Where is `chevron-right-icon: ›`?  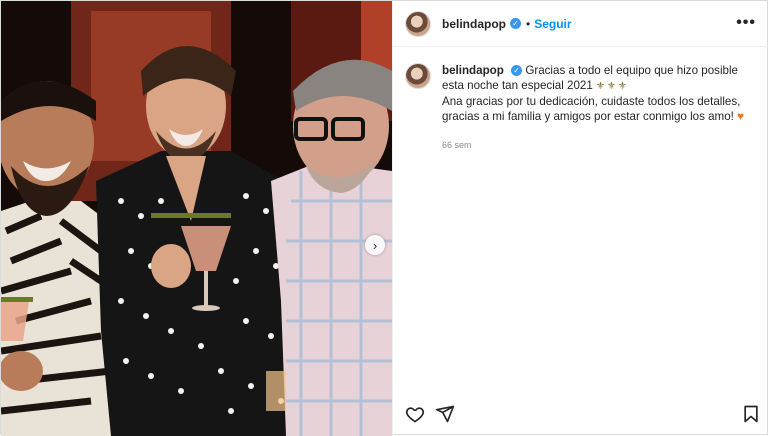
chevron-right-icon: › is located at coordinates (375, 245).